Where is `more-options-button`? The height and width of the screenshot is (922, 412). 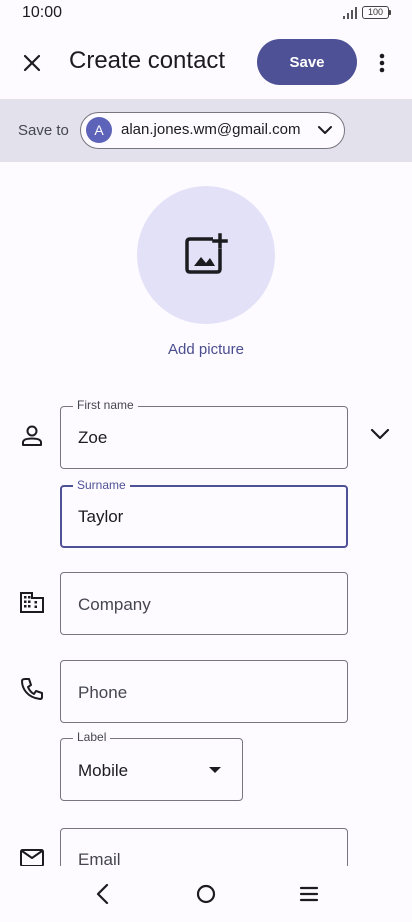
more-options-button is located at coordinates (382, 63).